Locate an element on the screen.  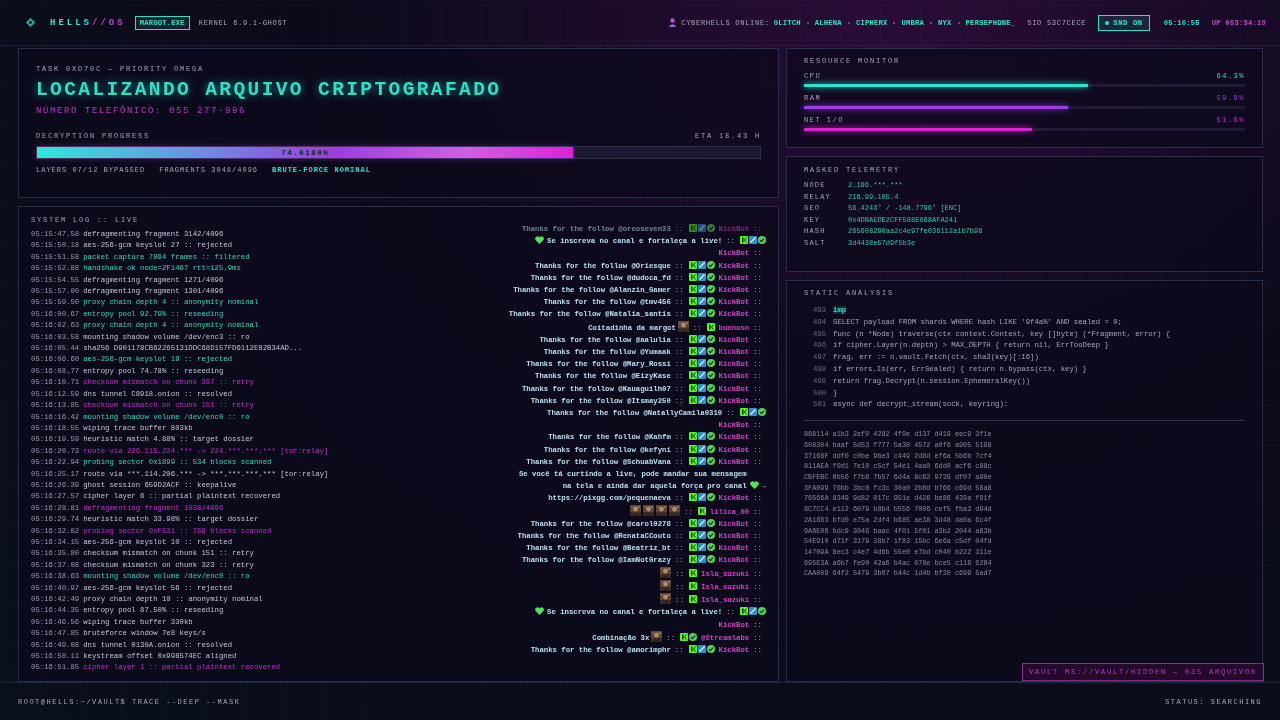
task-title: LOCALIZANDO ARQUIVO CRIPTOGRAFADO is located at coordinates (269, 90).